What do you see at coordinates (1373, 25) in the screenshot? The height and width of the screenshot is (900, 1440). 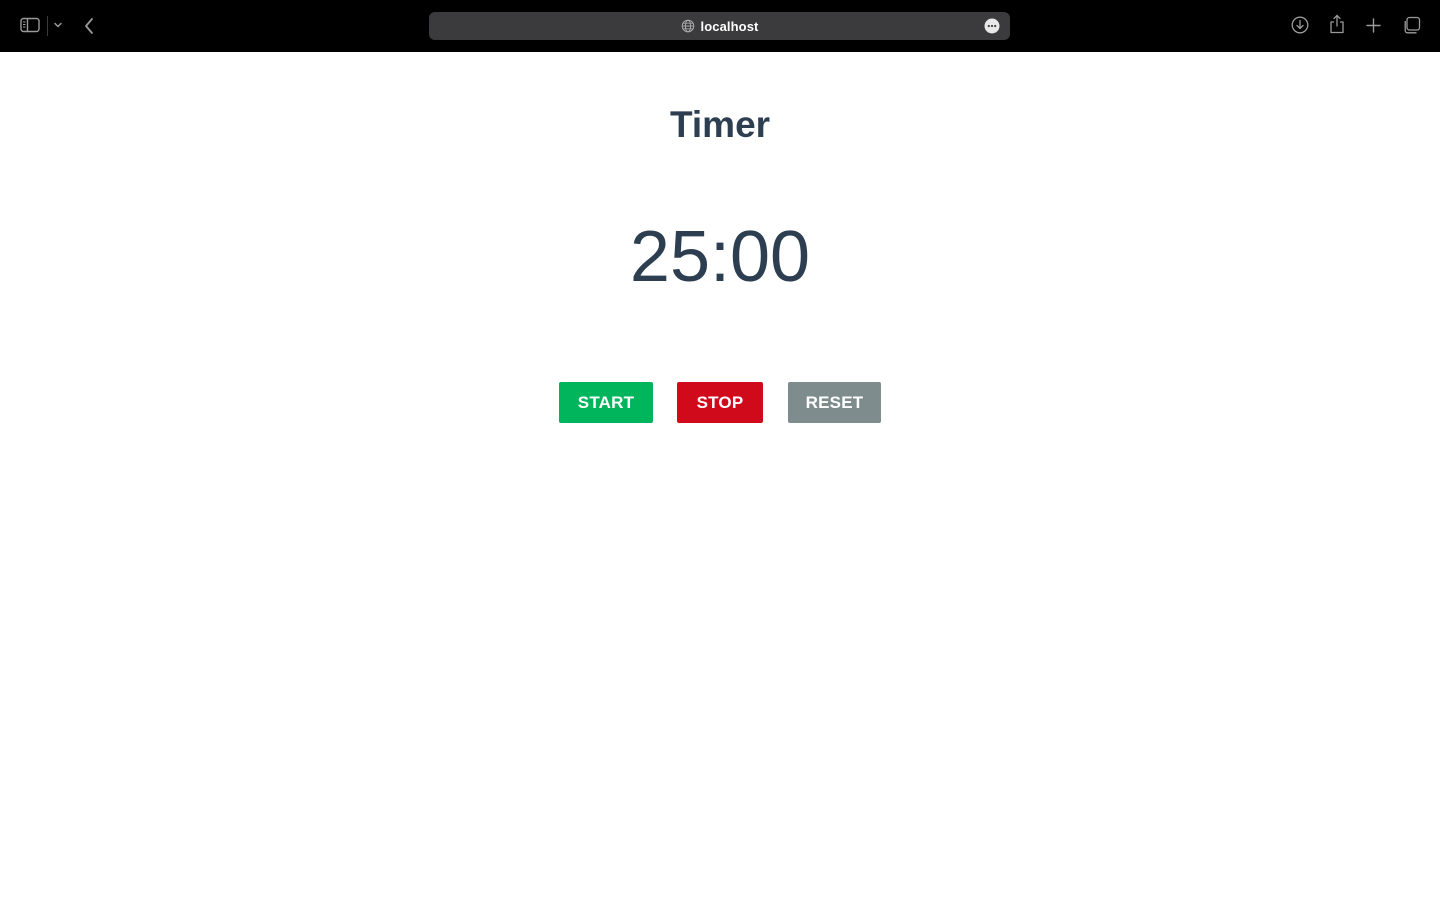 I see `plus-icon` at bounding box center [1373, 25].